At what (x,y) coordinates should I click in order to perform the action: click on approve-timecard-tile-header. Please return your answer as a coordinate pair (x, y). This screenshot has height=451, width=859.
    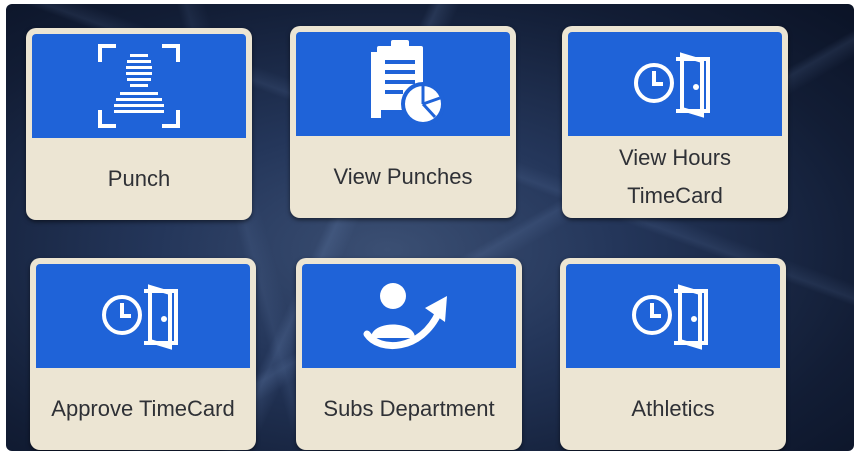
    Looking at the image, I should click on (143, 316).